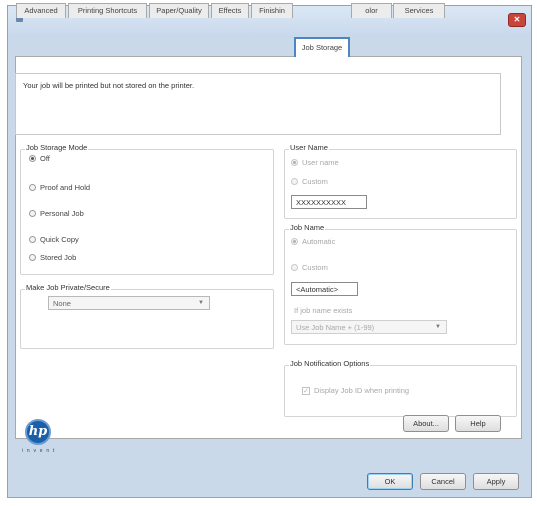  I want to click on radio-off-indicator, so click(32, 158).